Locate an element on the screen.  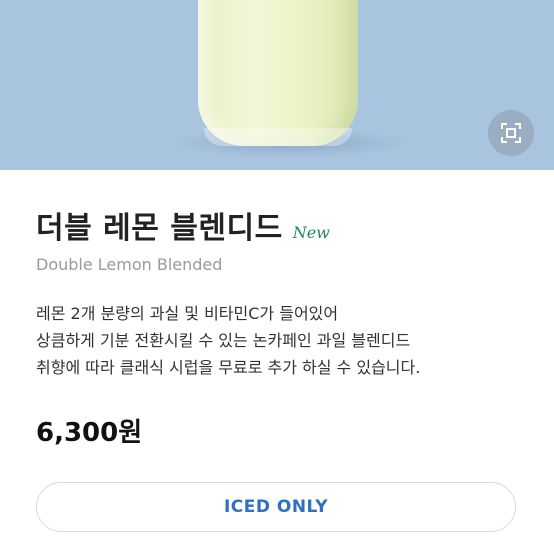
product-title-row: 더블 레몬 블렌디드 New is located at coordinates (183, 225).